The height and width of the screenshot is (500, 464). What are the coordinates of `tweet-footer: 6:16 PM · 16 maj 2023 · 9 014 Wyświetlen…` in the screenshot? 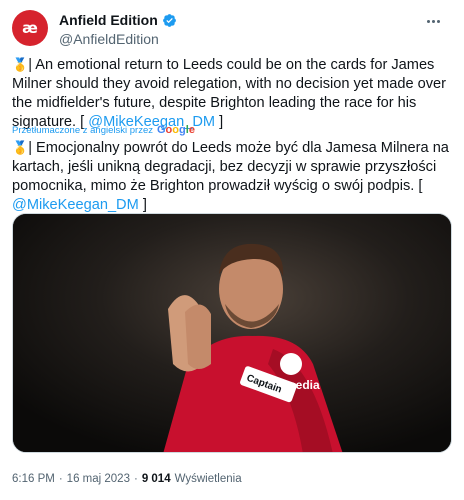 It's located at (127, 479).